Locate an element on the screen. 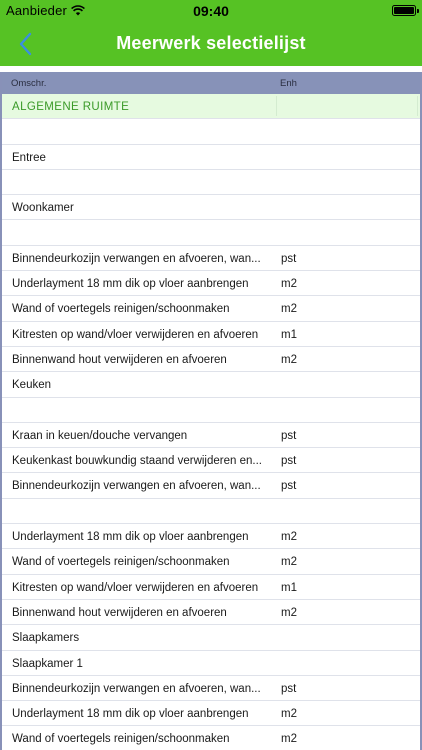  row-description: Keuken is located at coordinates (32, 385).